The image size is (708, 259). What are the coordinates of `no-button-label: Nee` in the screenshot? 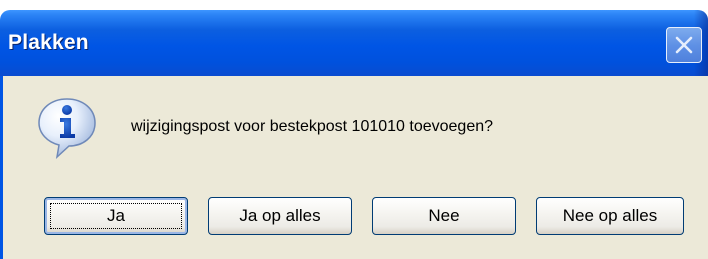 It's located at (444, 215).